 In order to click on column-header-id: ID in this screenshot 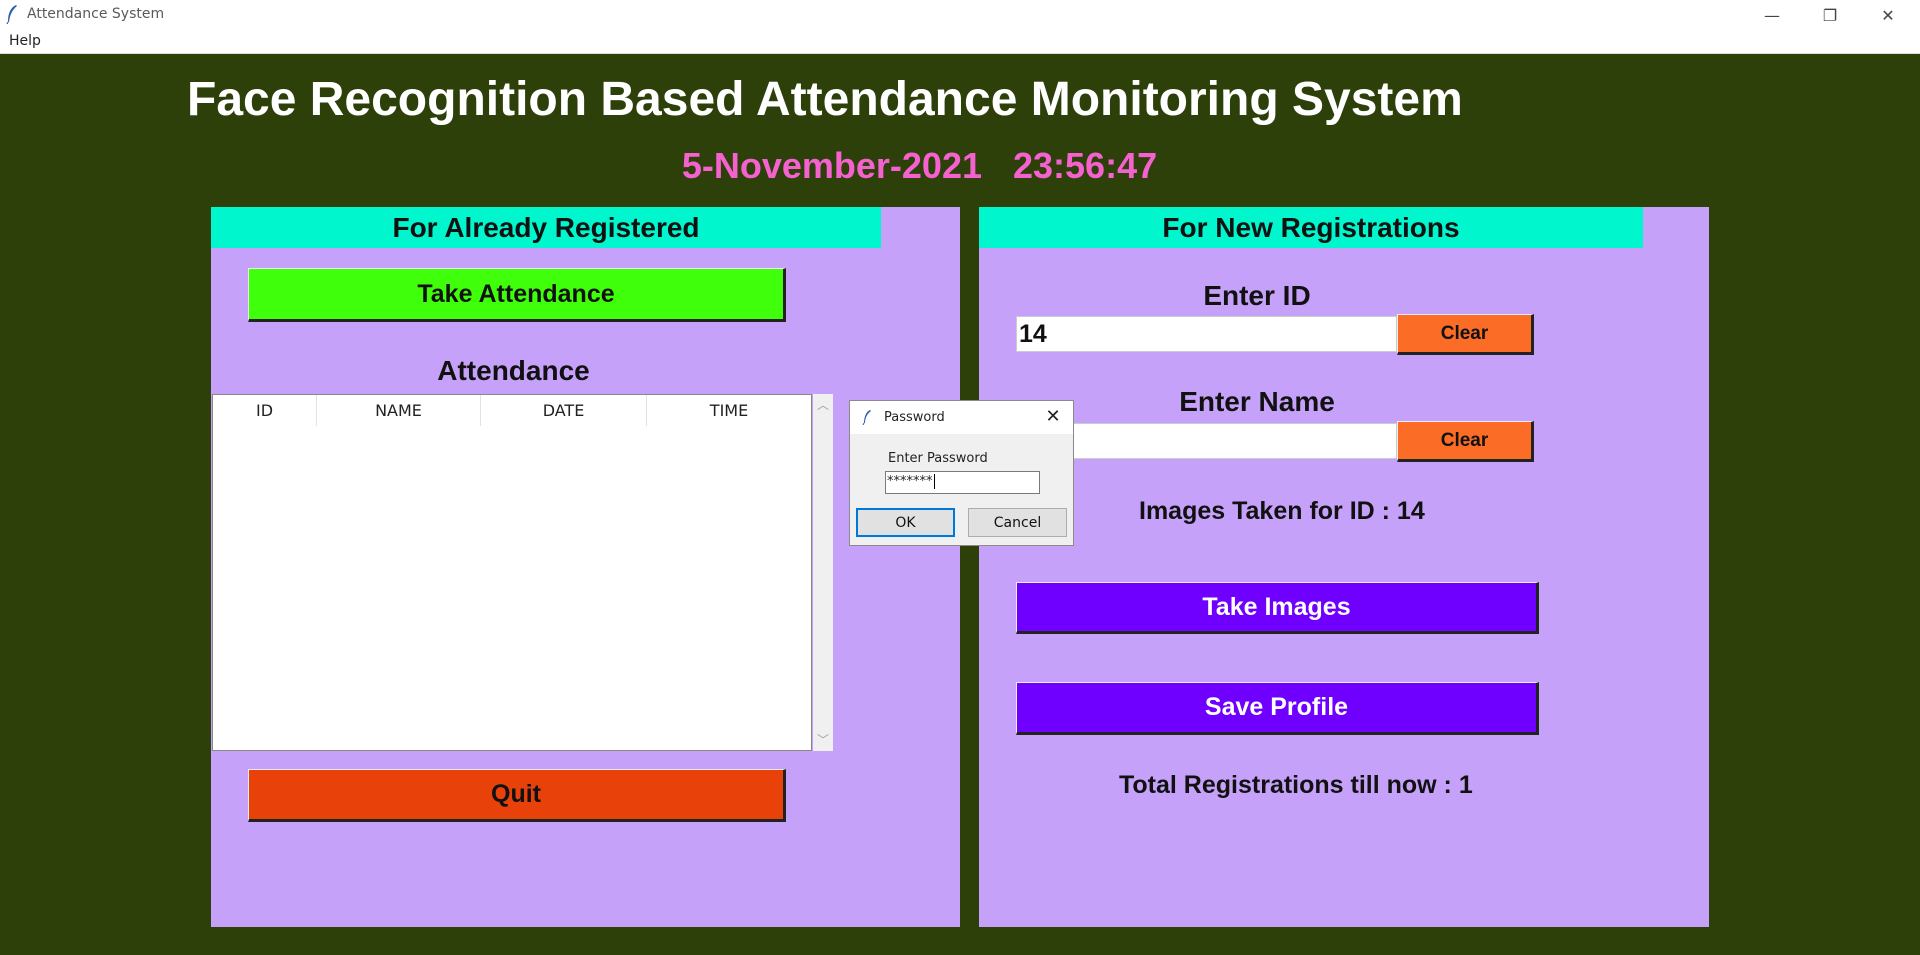, I will do `click(265, 410)`.